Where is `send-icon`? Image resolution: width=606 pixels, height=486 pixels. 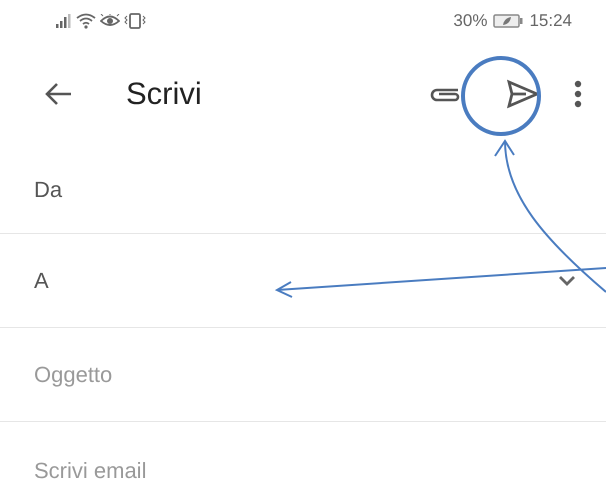
send-icon is located at coordinates (523, 94).